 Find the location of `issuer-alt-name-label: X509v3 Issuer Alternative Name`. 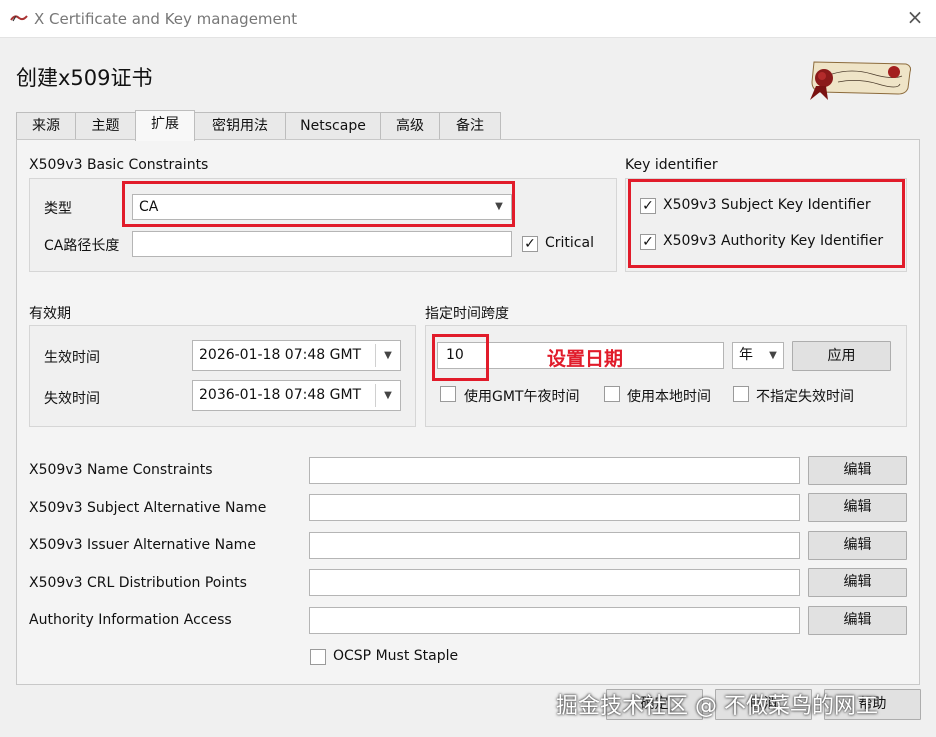

issuer-alt-name-label: X509v3 Issuer Alternative Name is located at coordinates (142, 545).